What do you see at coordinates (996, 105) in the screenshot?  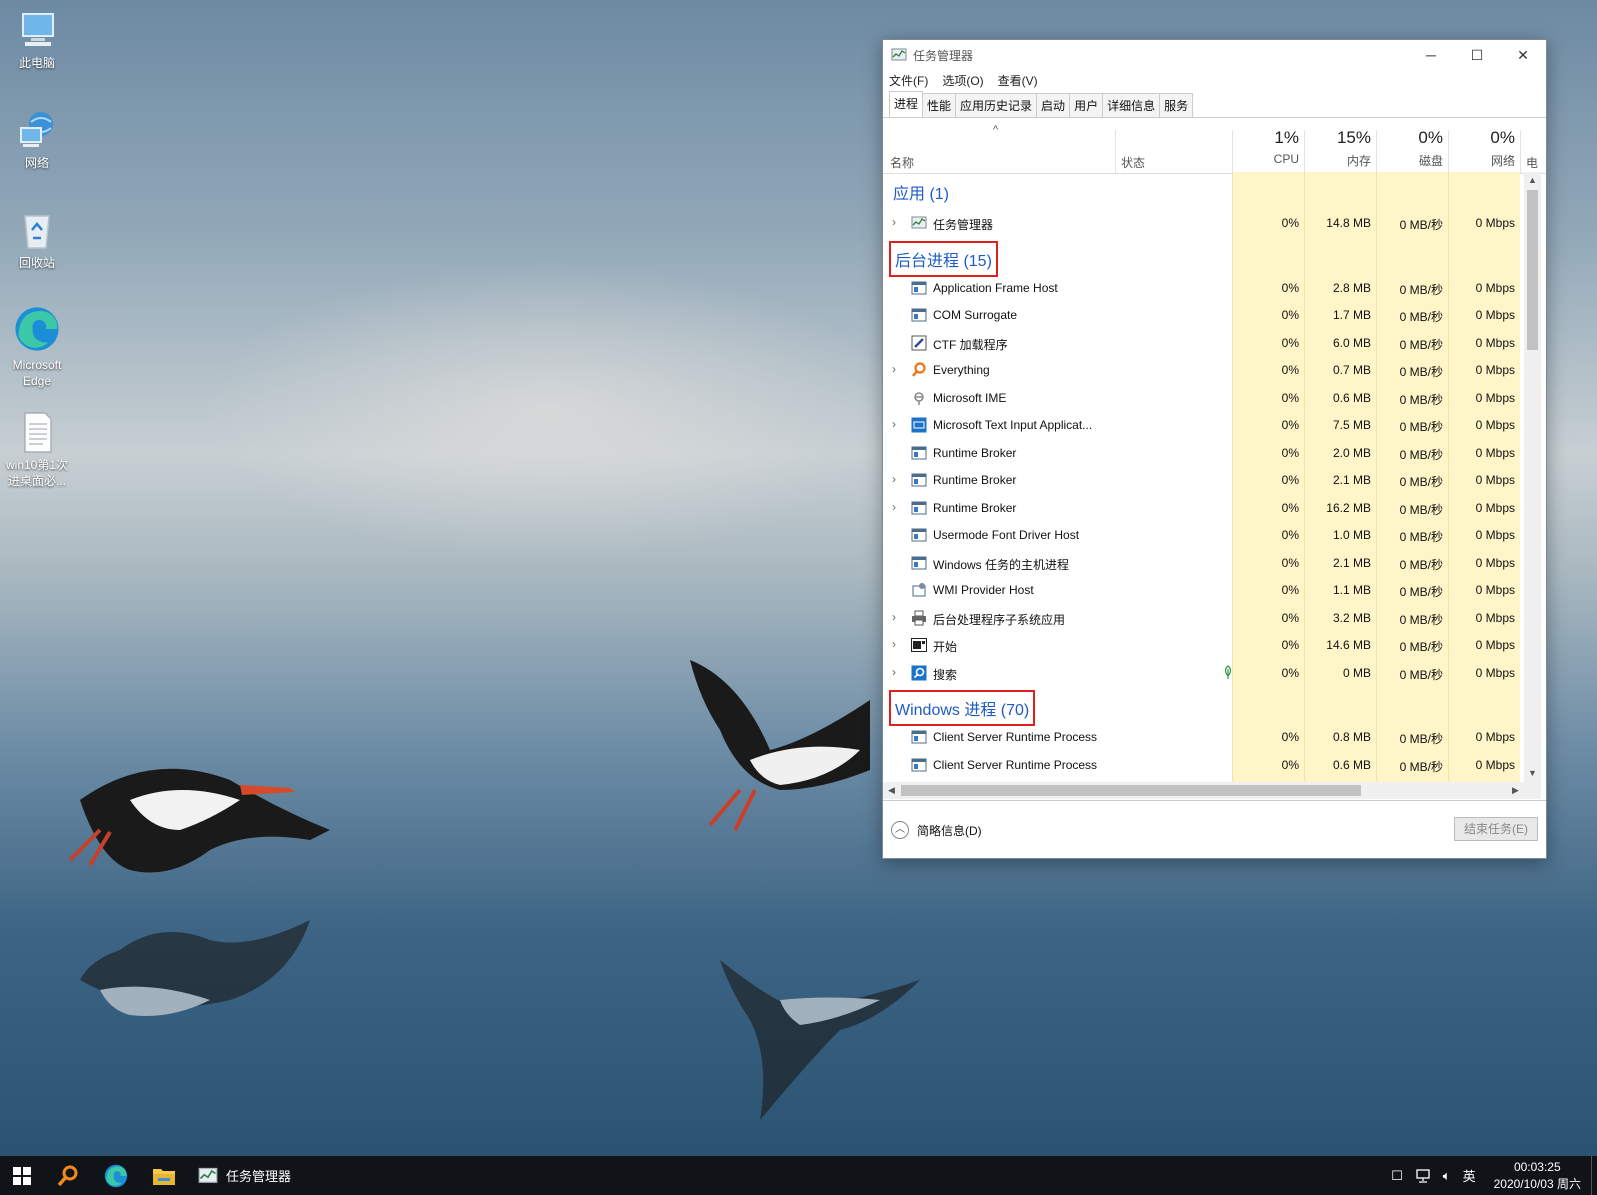 I see `tab-app-history: 应用历史记录` at bounding box center [996, 105].